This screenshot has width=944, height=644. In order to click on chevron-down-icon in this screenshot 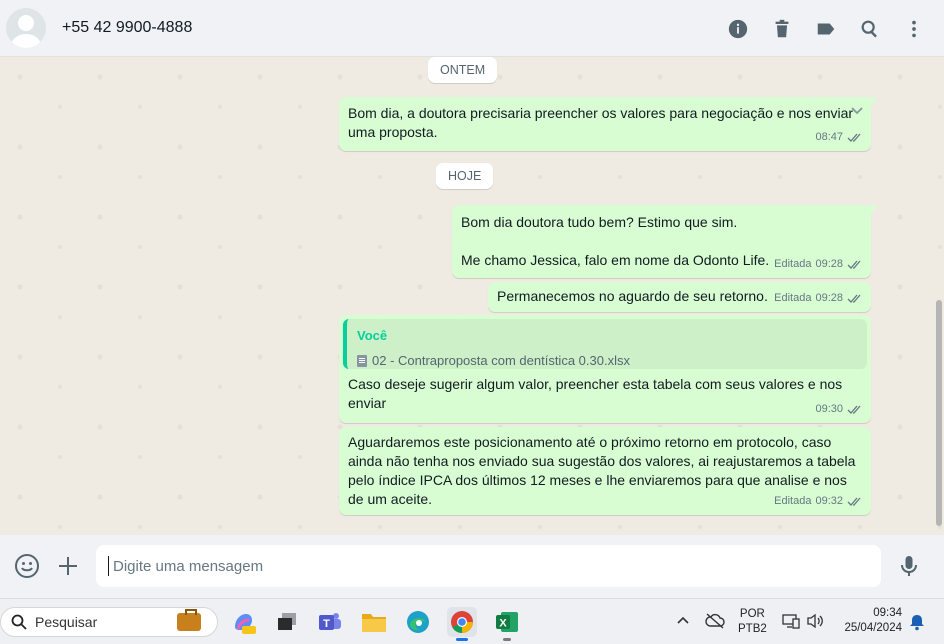, I will do `click(857, 111)`.